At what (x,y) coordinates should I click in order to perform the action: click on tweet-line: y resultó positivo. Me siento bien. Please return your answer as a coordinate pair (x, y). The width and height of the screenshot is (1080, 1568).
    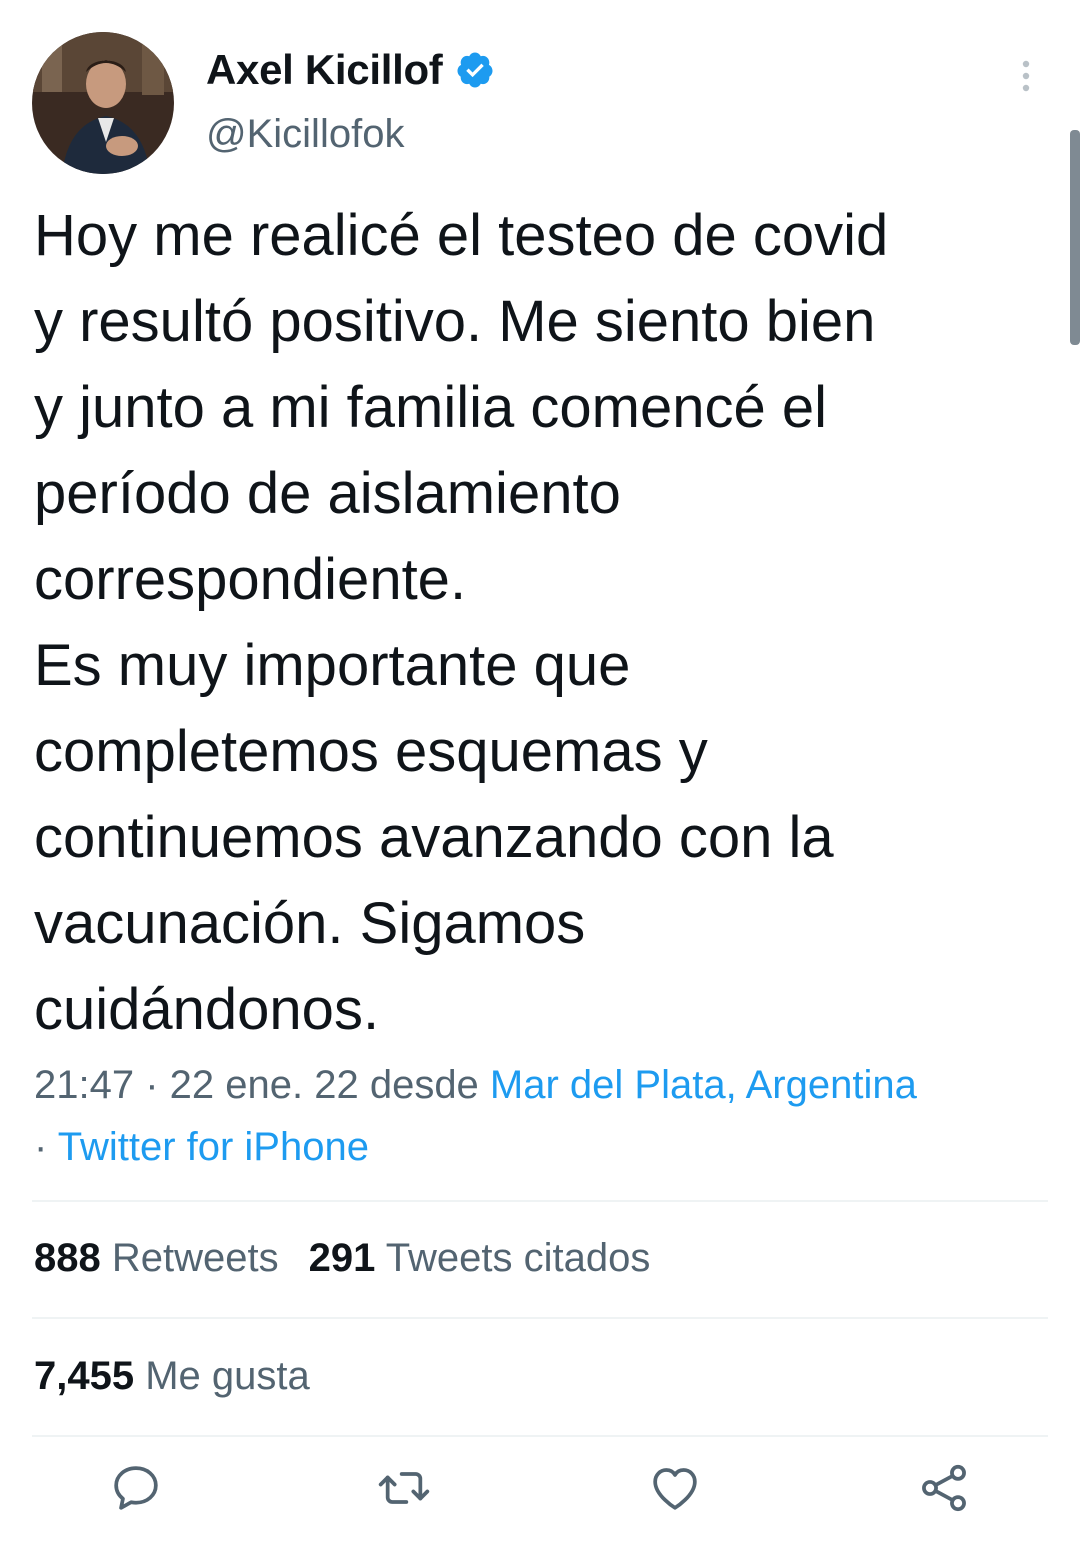
    Looking at the image, I should click on (455, 321).